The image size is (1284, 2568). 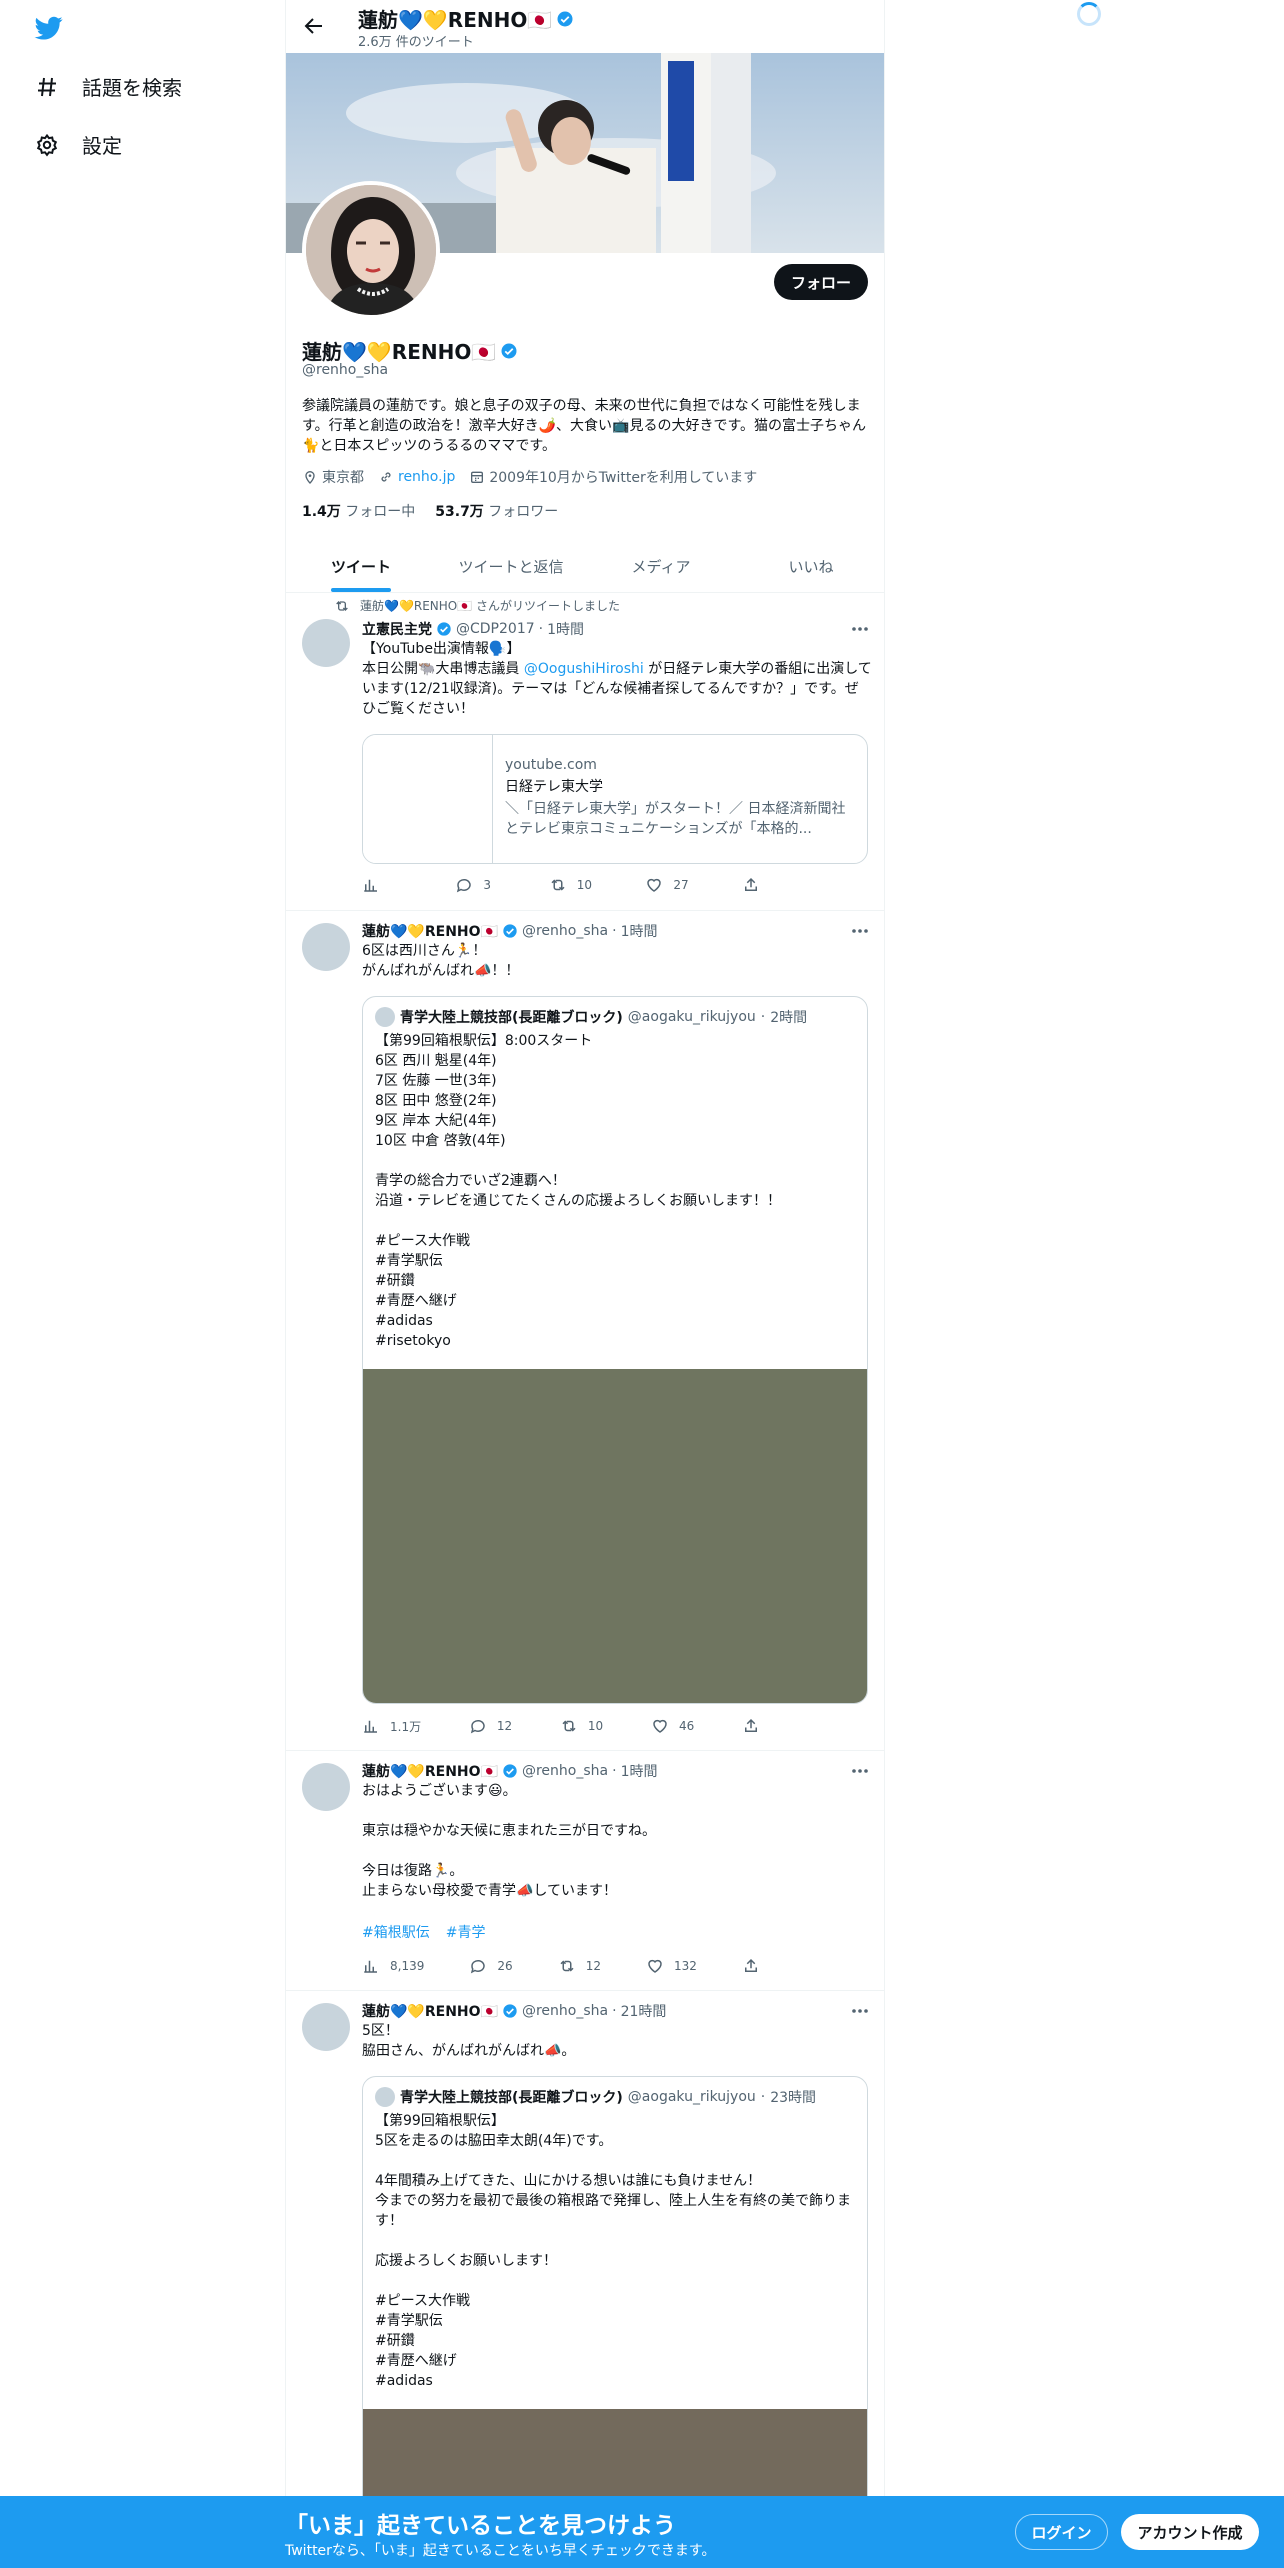 I want to click on profile-name: 蓮舫💙💛RENHO🇯🇵, so click(x=410, y=350).